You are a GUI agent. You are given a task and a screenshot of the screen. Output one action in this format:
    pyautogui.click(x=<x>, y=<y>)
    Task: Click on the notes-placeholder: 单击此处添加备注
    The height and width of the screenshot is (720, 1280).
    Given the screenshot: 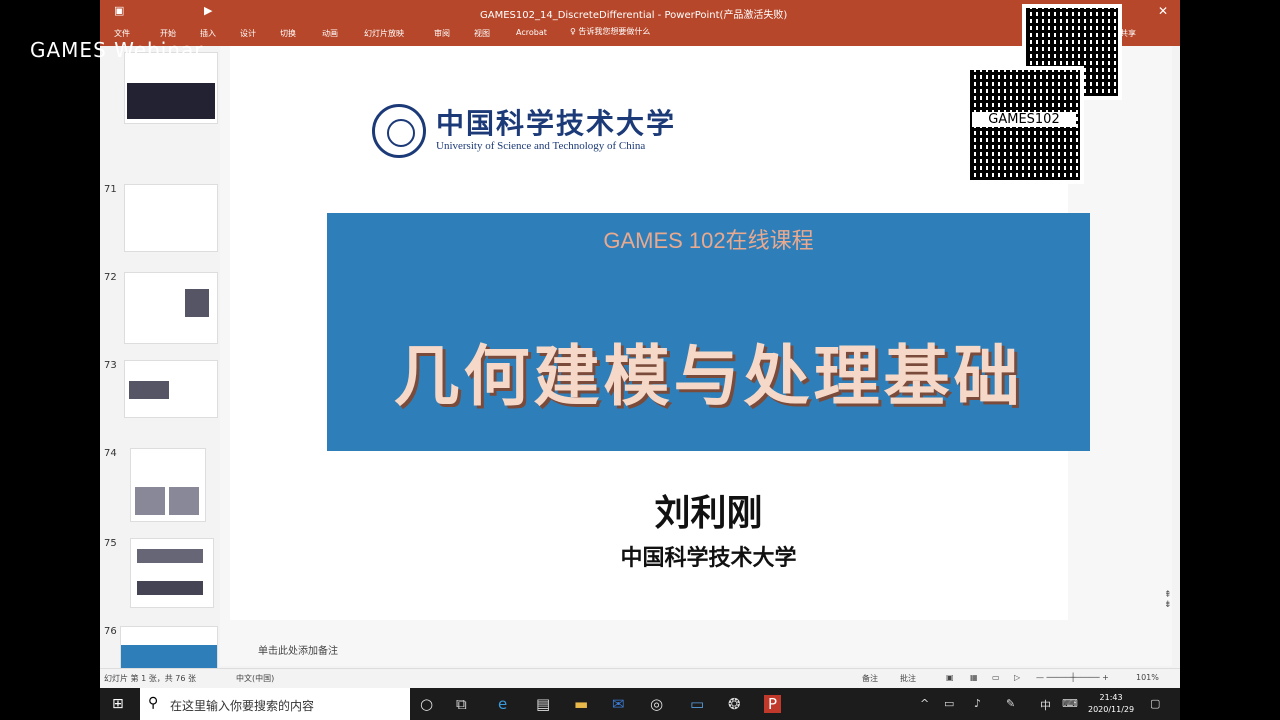 What is the action you would take?
    pyautogui.click(x=298, y=649)
    